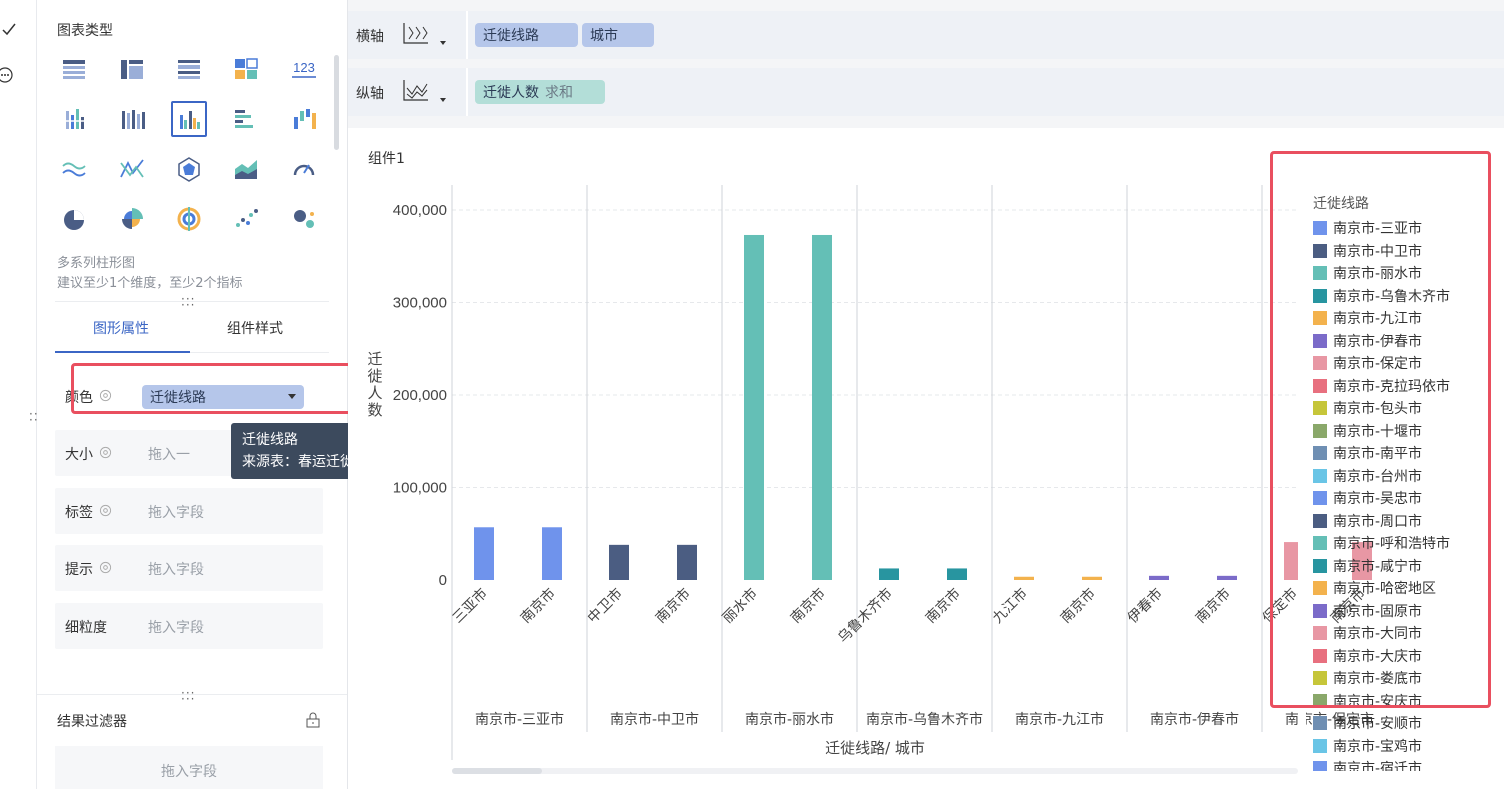 The height and width of the screenshot is (789, 1504). I want to click on rose-pie-icon, so click(132, 218).